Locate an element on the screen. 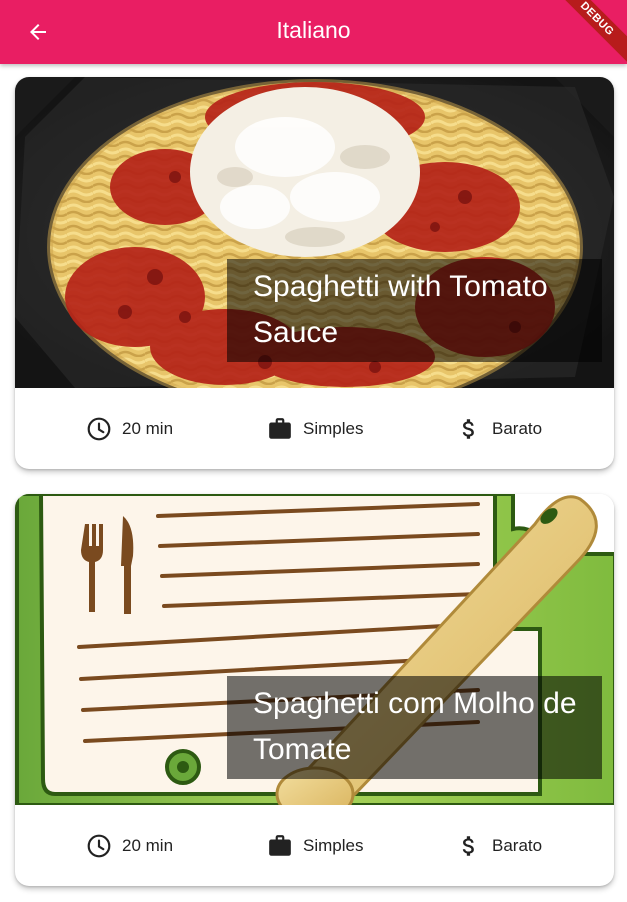 The height and width of the screenshot is (902, 627). page-title: Italiano is located at coordinates (313, 30).